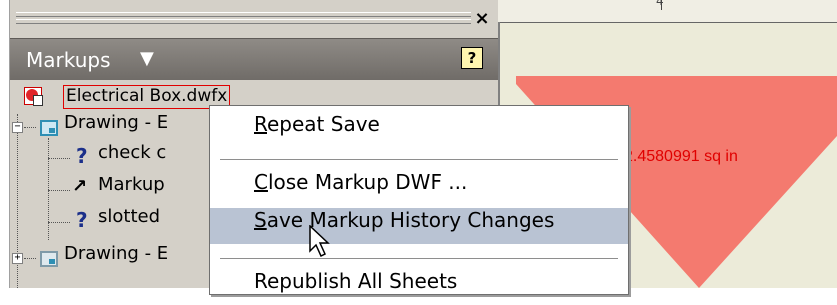 The width and height of the screenshot is (837, 305). Describe the element at coordinates (667, 11) in the screenshot. I see `ruler: 4` at that location.